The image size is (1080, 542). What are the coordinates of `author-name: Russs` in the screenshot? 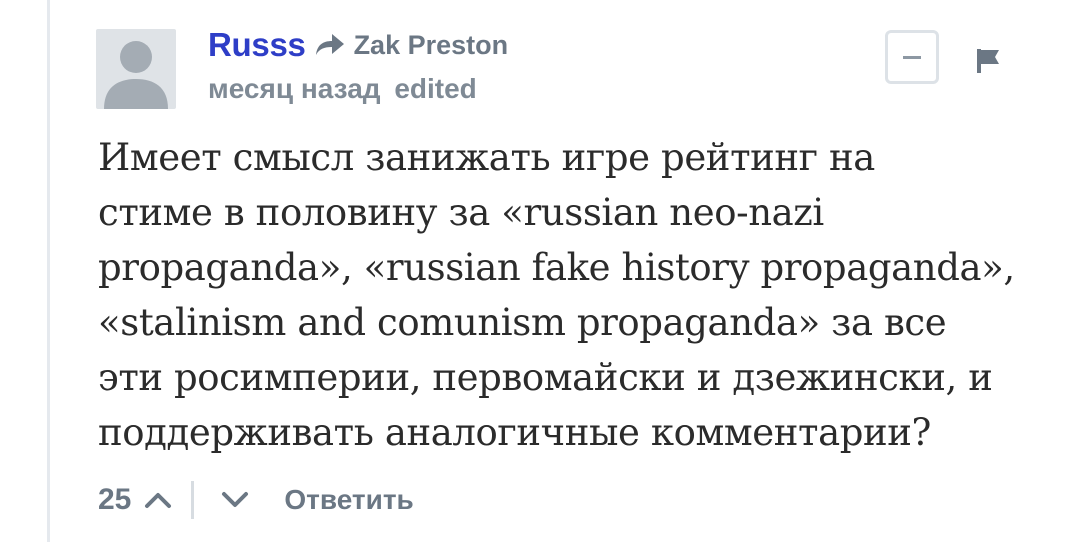 It's located at (257, 45).